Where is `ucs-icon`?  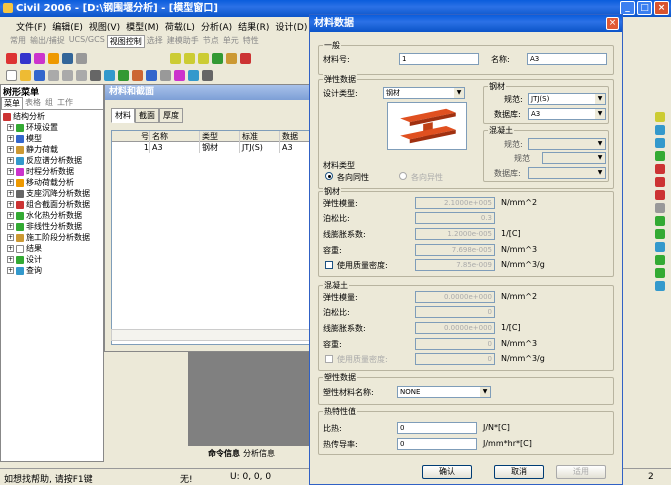 ucs-icon is located at coordinates (203, 58).